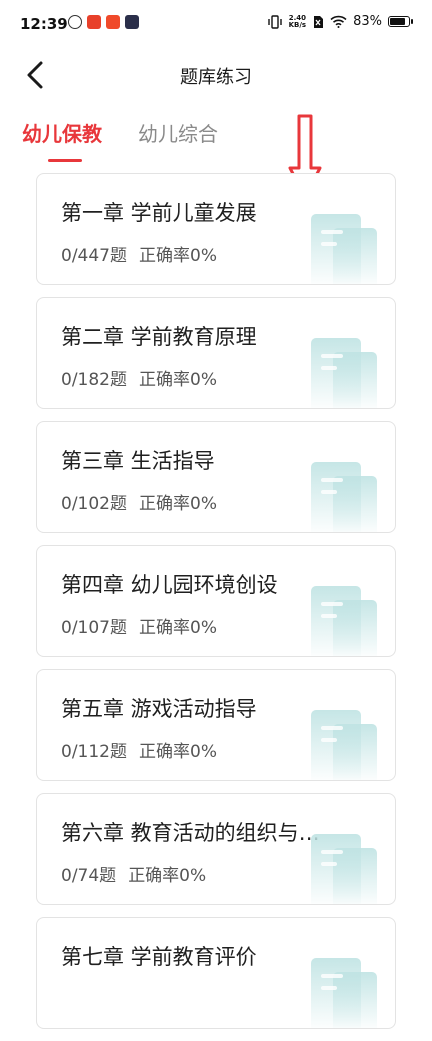  I want to click on chapter-card: 第二章 学前教育原理 0/182题 正确率0%, so click(216, 353).